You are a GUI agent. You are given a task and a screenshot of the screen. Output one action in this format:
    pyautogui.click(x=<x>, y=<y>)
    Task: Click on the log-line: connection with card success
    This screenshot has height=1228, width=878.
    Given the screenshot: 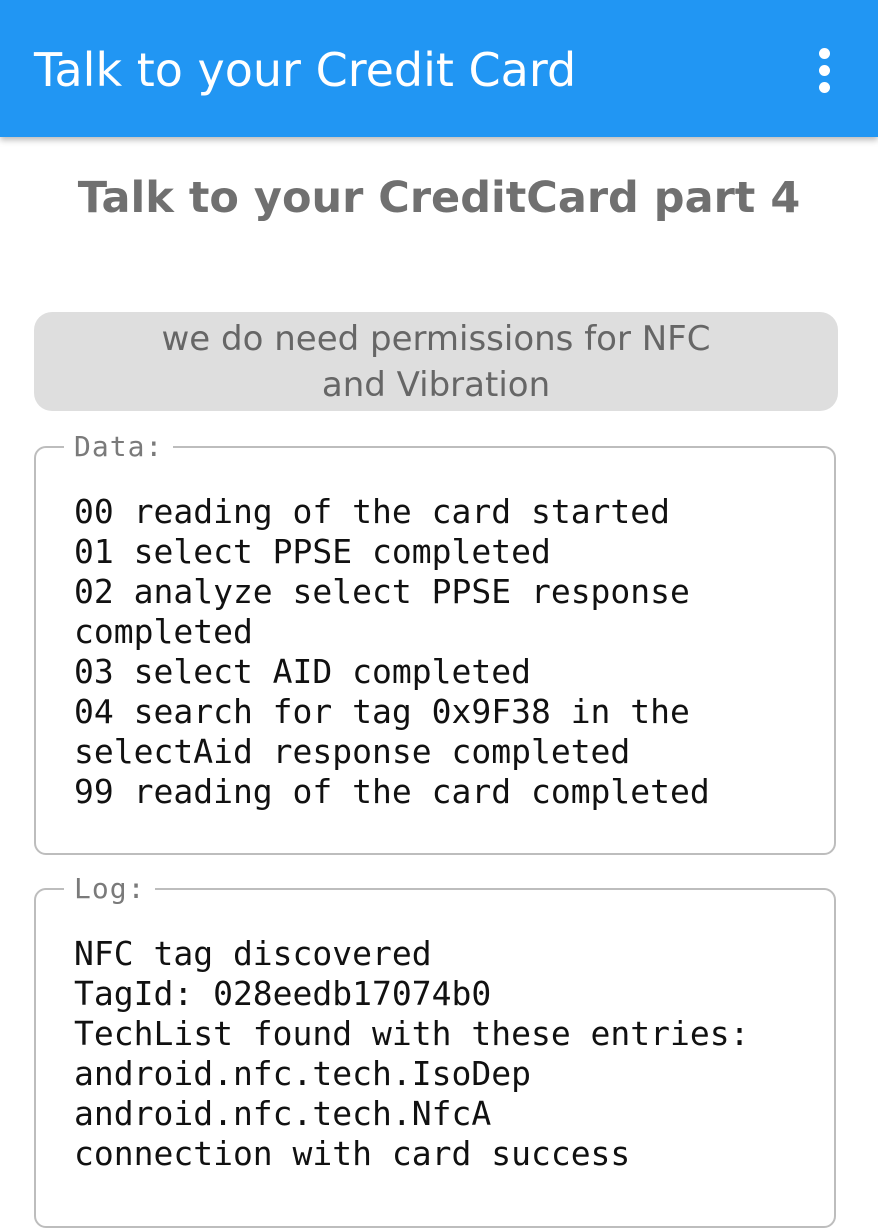 What is the action you would take?
    pyautogui.click(x=352, y=1153)
    